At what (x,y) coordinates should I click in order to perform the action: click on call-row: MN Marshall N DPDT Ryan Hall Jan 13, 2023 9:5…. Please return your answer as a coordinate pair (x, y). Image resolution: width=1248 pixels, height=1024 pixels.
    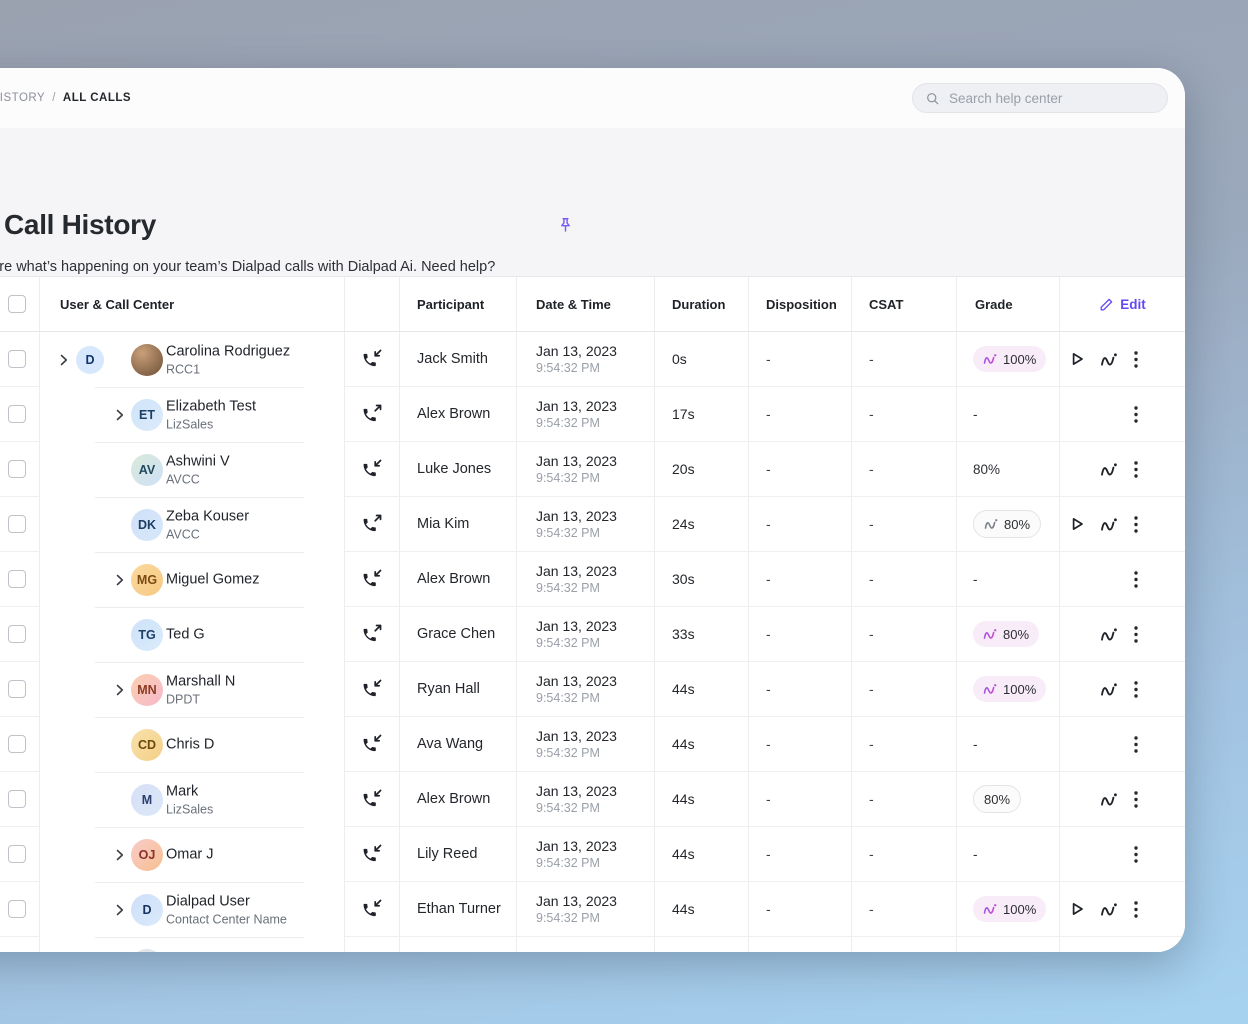
    Looking at the image, I should click on (592, 690).